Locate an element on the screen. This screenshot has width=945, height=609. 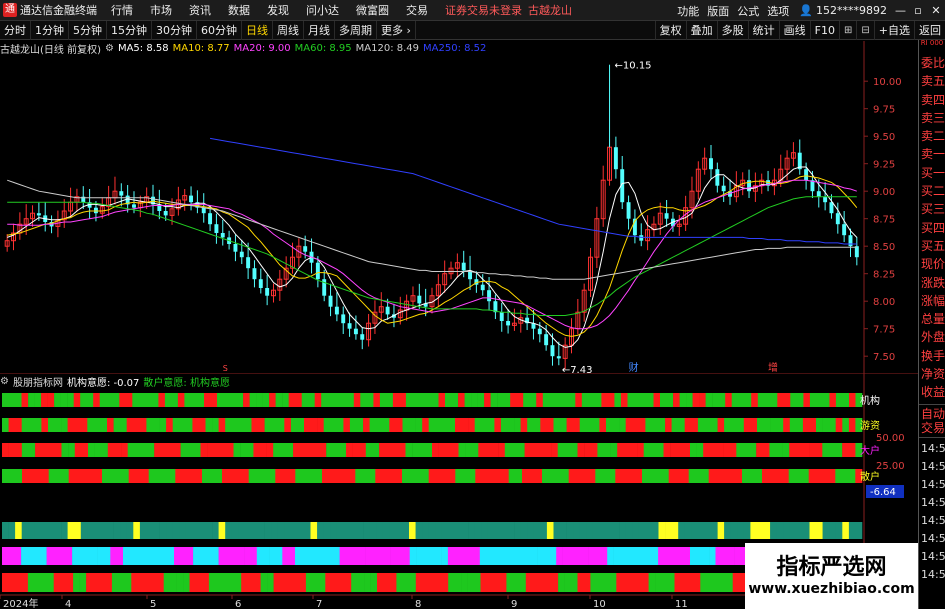
tab-daily: 日线 is located at coordinates (257, 30).